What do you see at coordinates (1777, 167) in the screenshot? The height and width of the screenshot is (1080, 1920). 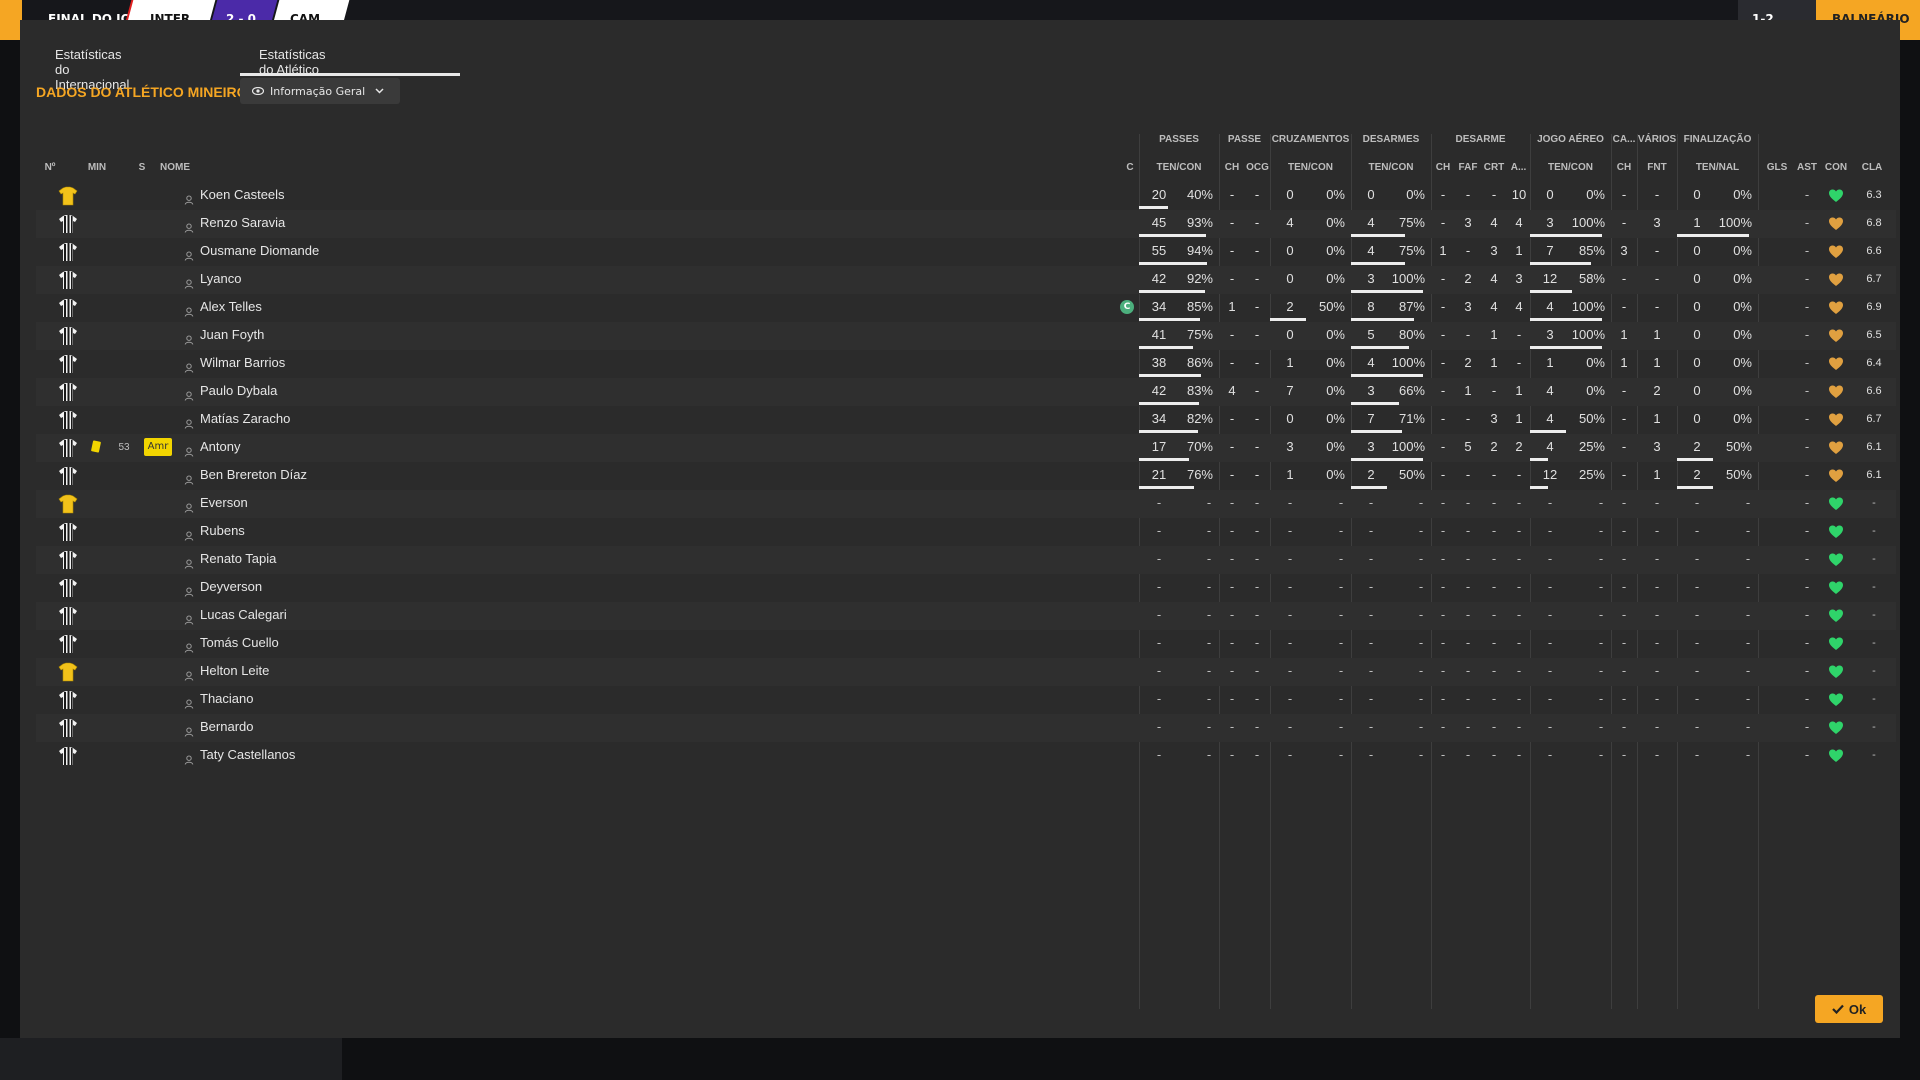 I see `col-header-gls: GLS` at bounding box center [1777, 167].